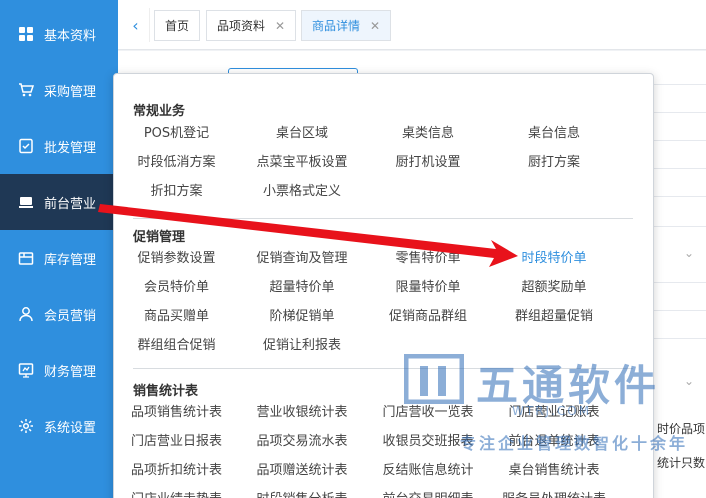 The width and height of the screenshot is (706, 498). I want to click on menu-item-table-info: 桌台信息, so click(554, 133).